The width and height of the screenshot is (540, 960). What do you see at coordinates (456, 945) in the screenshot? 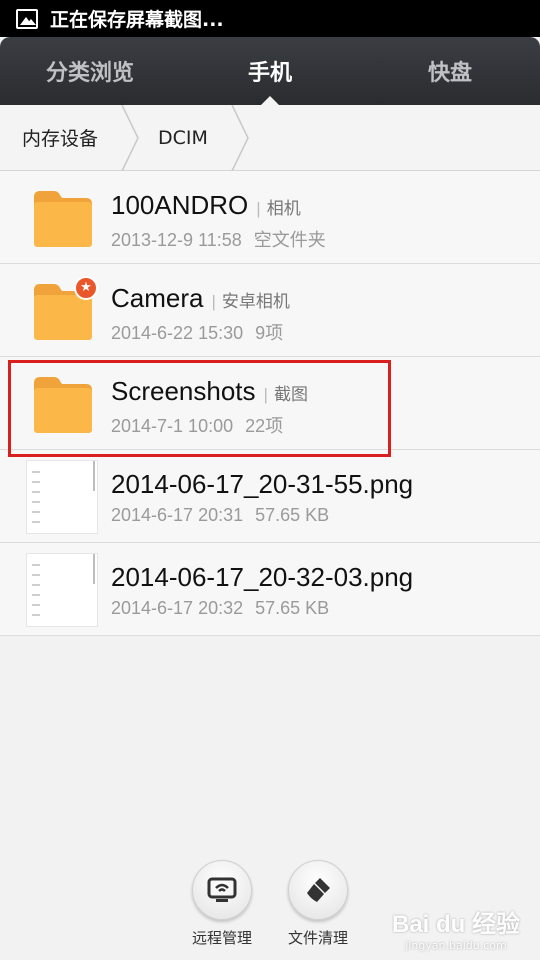
I see `watermark-url: jingyan.baidu.com` at bounding box center [456, 945].